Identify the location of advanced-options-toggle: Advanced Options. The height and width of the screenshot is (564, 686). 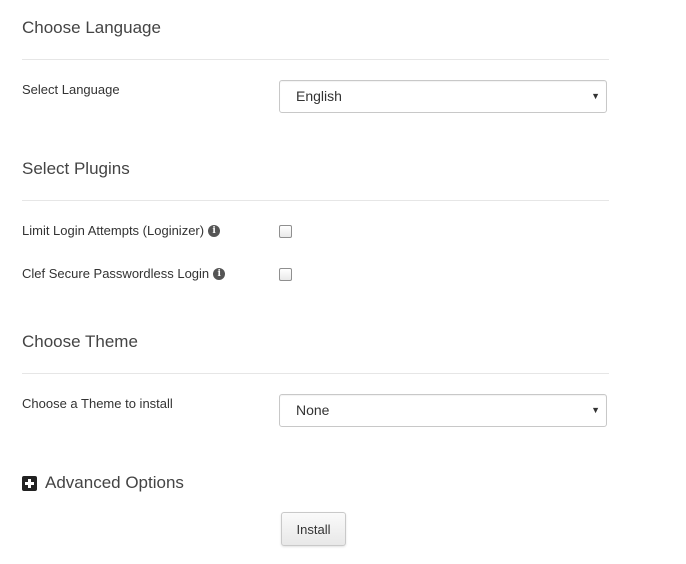
(103, 483).